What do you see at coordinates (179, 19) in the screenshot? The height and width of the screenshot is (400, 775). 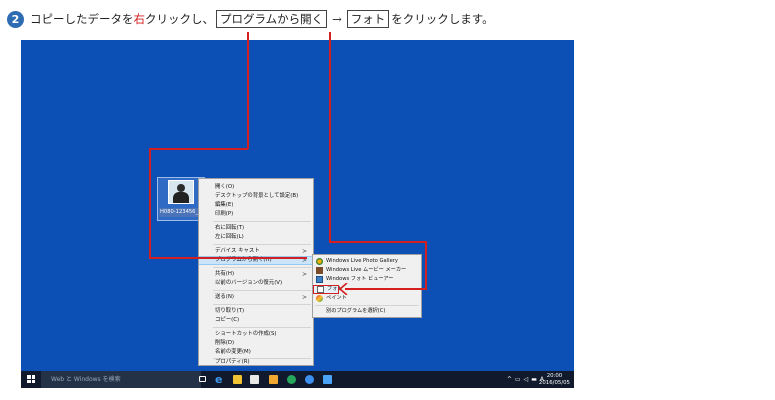 I see `instruction-text-after-right: クリックし、` at bounding box center [179, 19].